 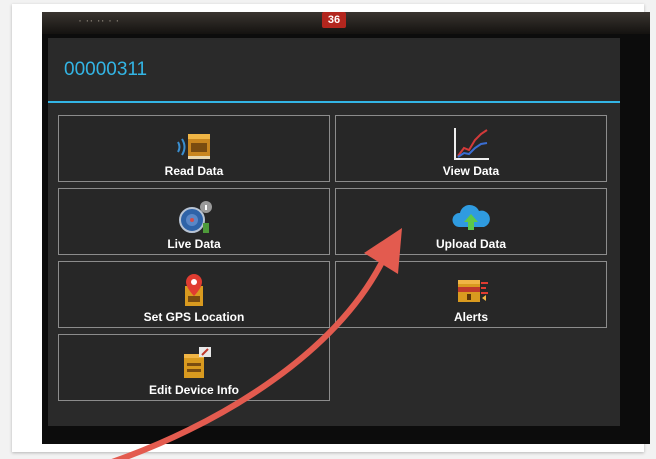 I want to click on alerts-button: Alerts, so click(x=471, y=294).